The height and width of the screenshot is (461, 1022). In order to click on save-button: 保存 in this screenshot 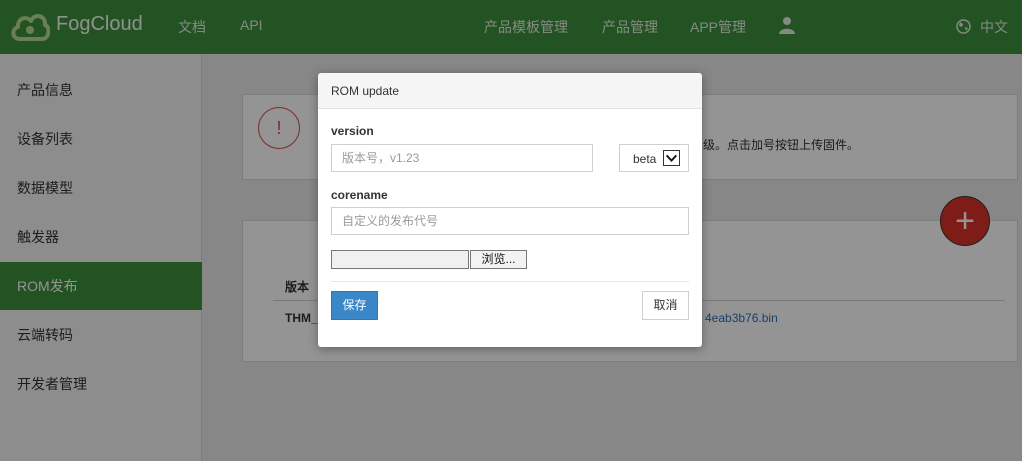, I will do `click(354, 305)`.